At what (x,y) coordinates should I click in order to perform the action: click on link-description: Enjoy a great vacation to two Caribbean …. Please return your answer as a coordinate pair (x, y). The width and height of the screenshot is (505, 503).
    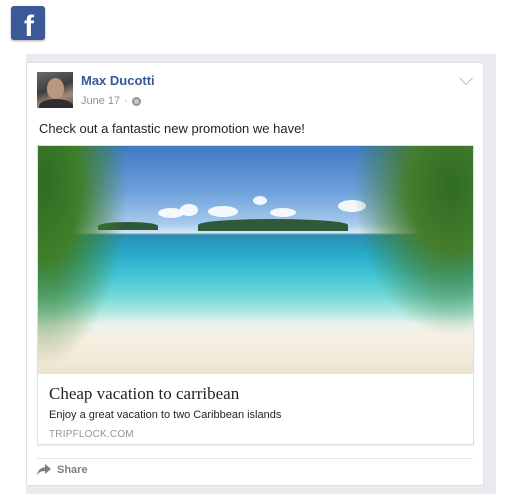
    Looking at the image, I should click on (165, 415).